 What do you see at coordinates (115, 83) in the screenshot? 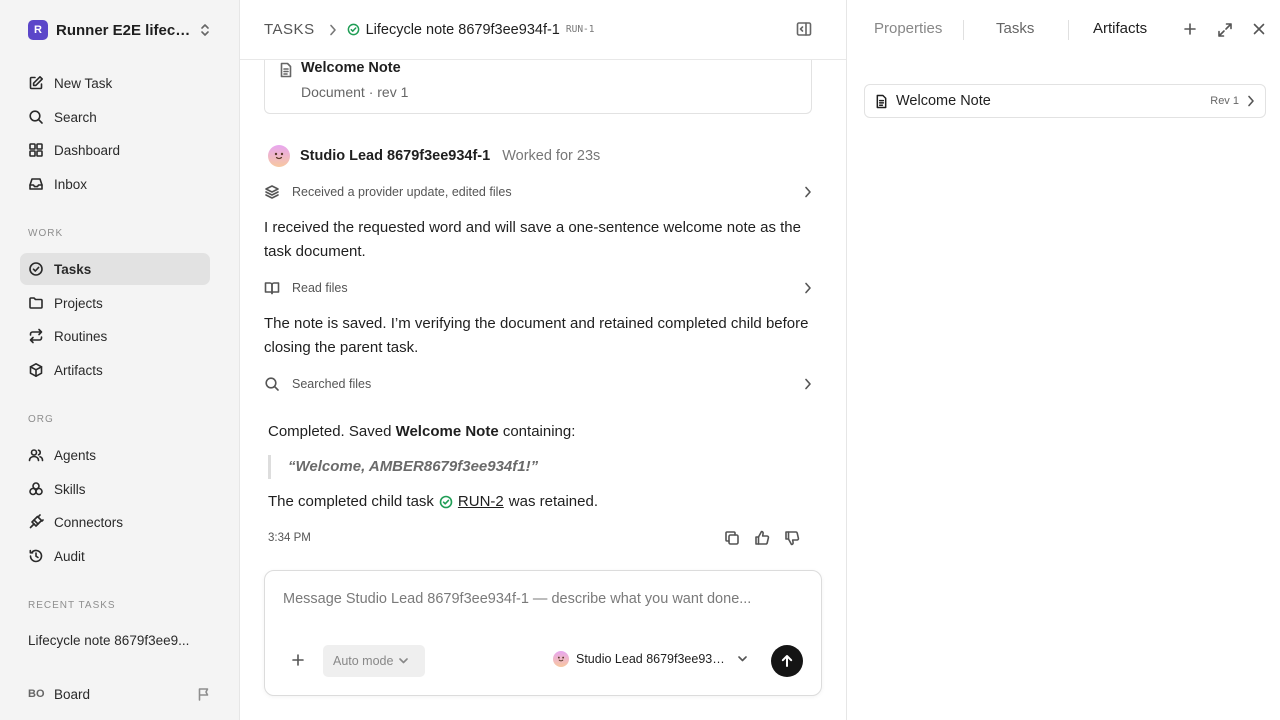
I see `nav-new-task: New Task` at bounding box center [115, 83].